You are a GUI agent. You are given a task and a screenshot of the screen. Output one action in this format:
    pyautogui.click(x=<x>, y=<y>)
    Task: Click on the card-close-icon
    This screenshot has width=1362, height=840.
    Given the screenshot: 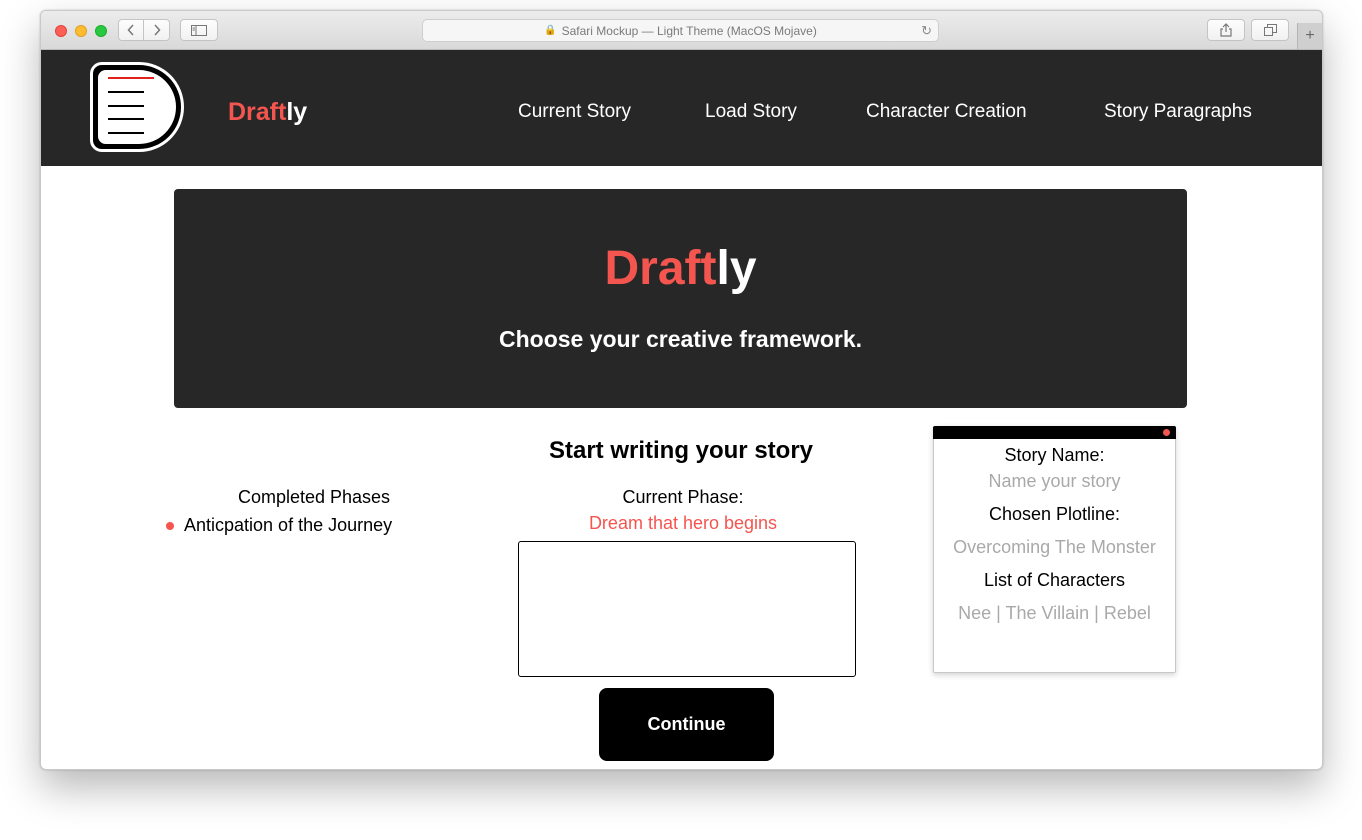 What is the action you would take?
    pyautogui.click(x=1166, y=432)
    